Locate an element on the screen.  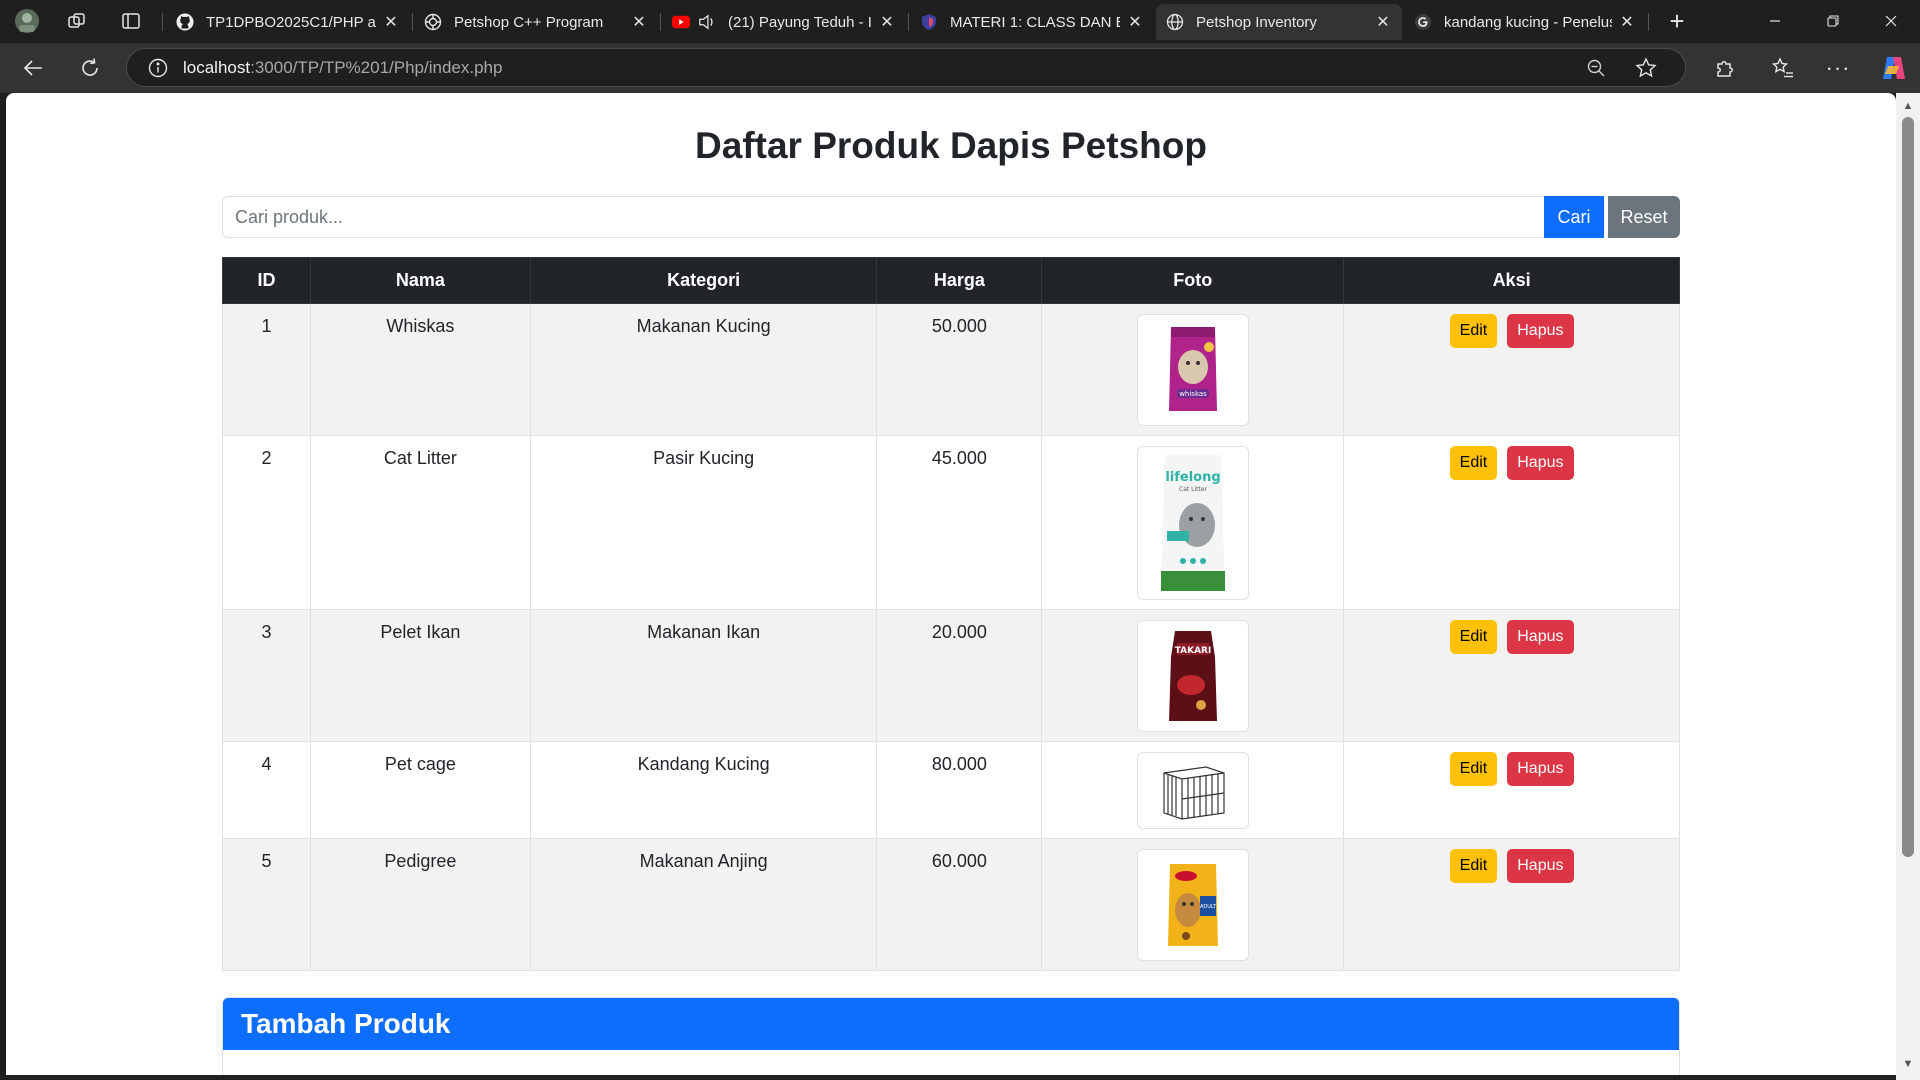
cell-foto: lifelong Cat Litter is located at coordinates (1193, 522).